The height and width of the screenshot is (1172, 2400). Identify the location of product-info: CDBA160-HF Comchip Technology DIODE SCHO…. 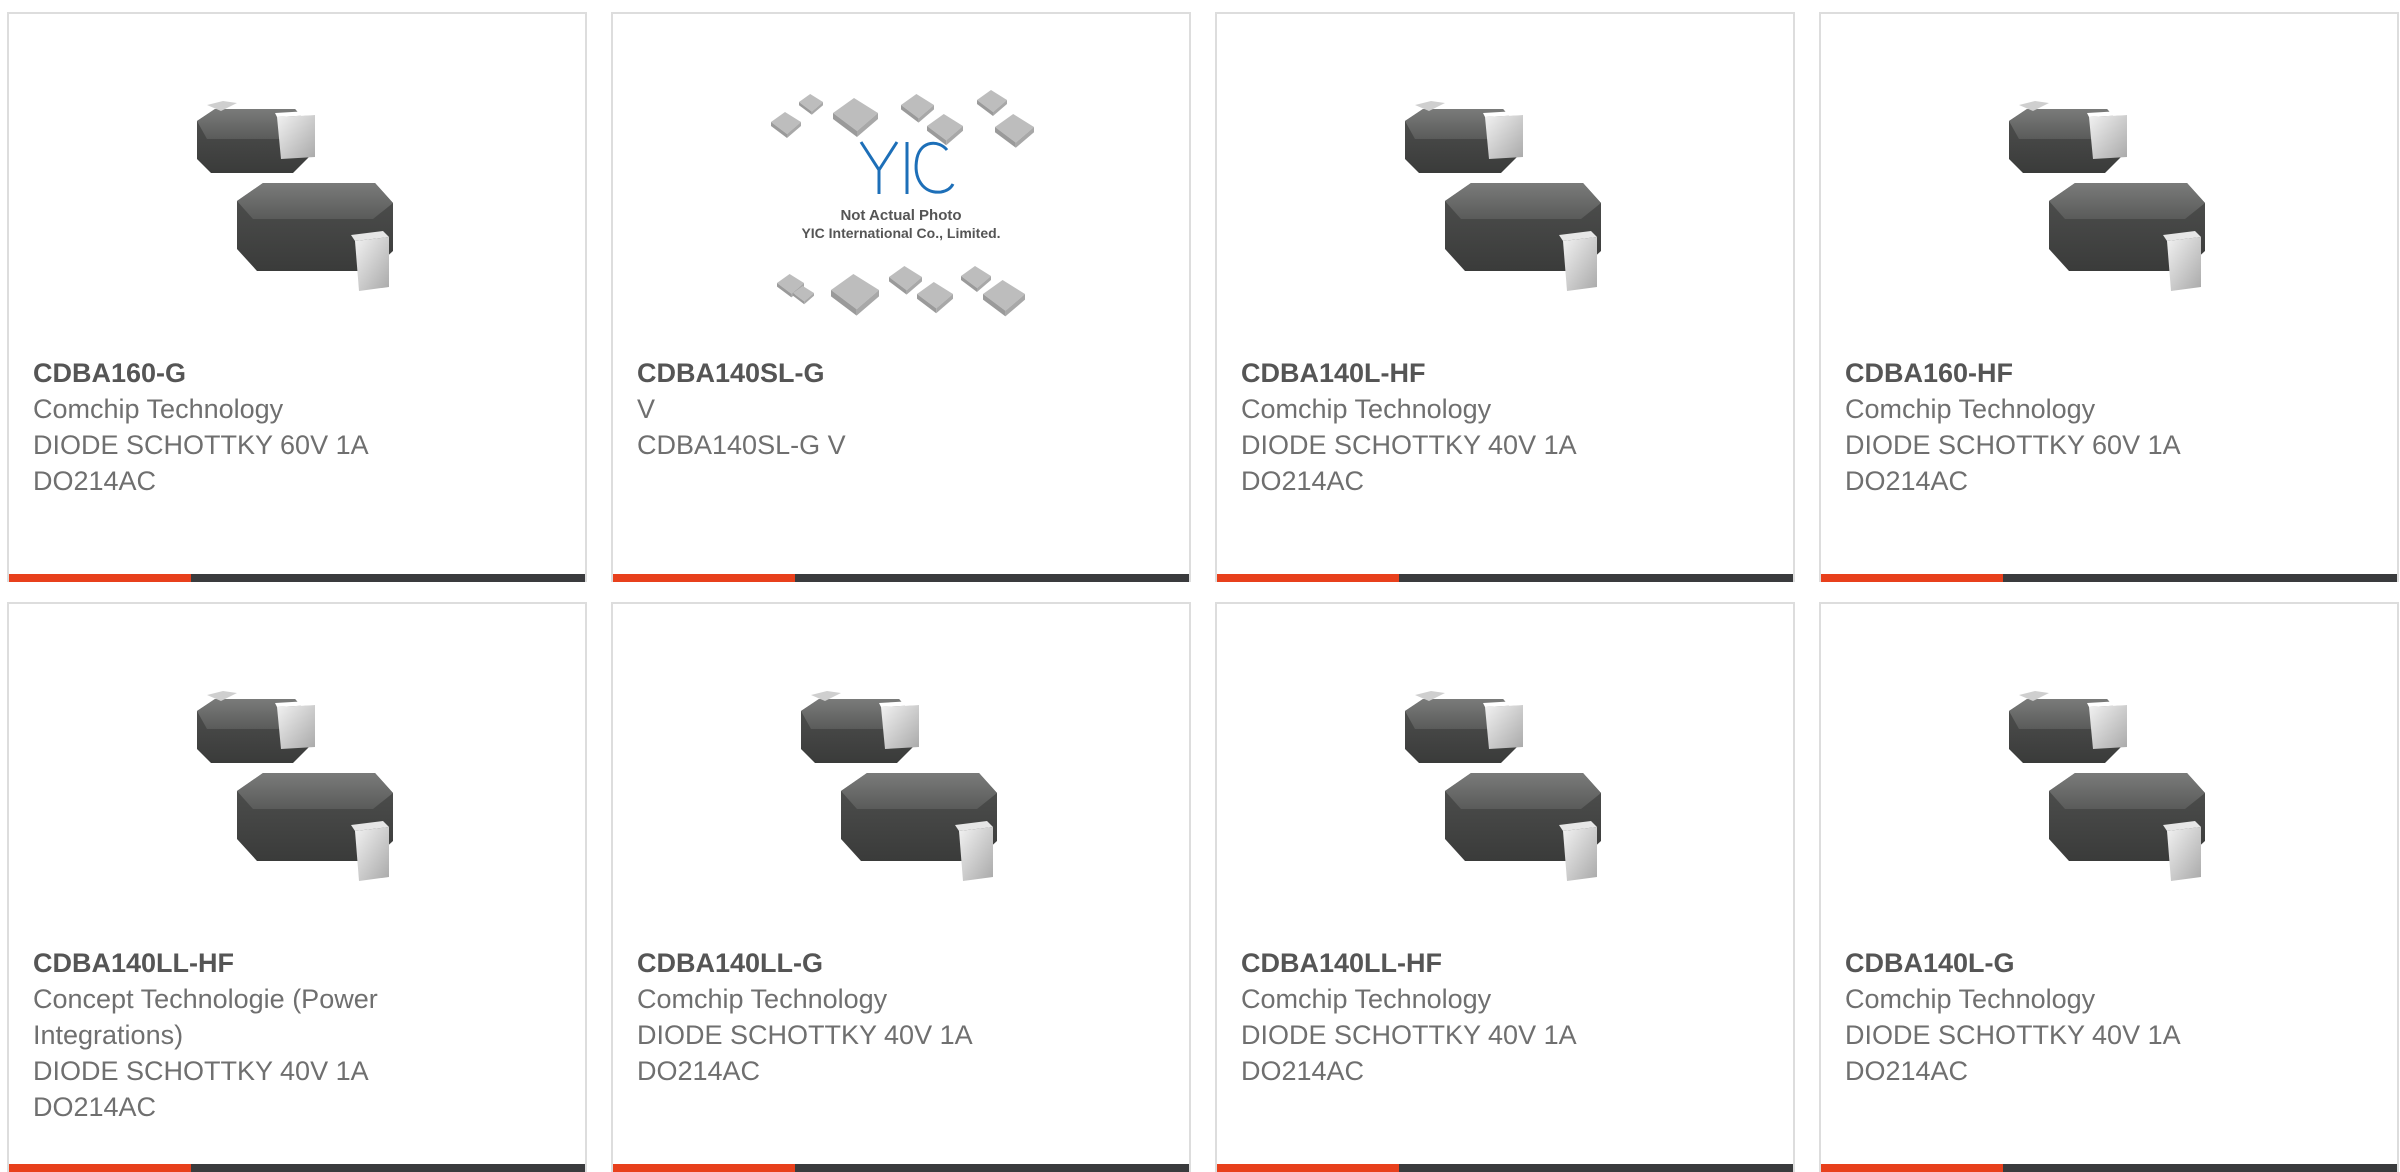
(2109, 427).